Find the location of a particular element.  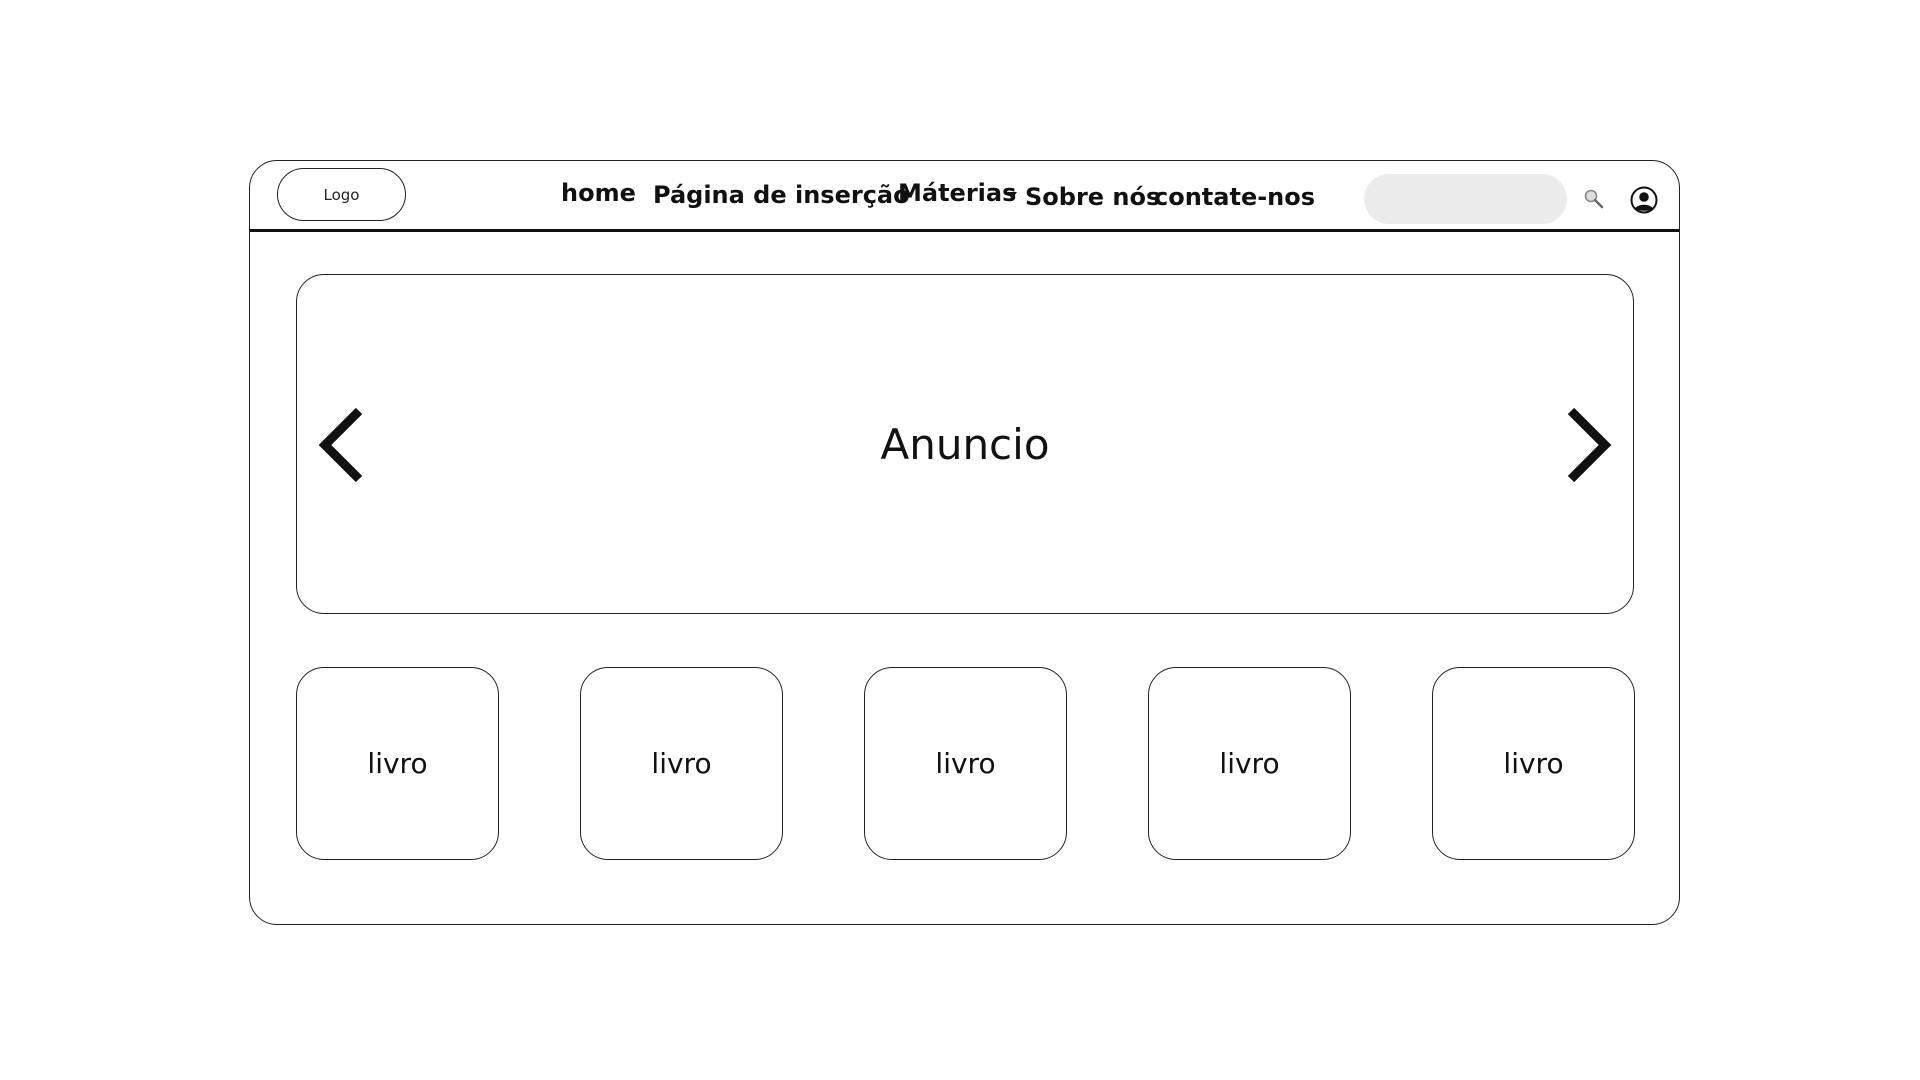

search-icon is located at coordinates (1594, 199).